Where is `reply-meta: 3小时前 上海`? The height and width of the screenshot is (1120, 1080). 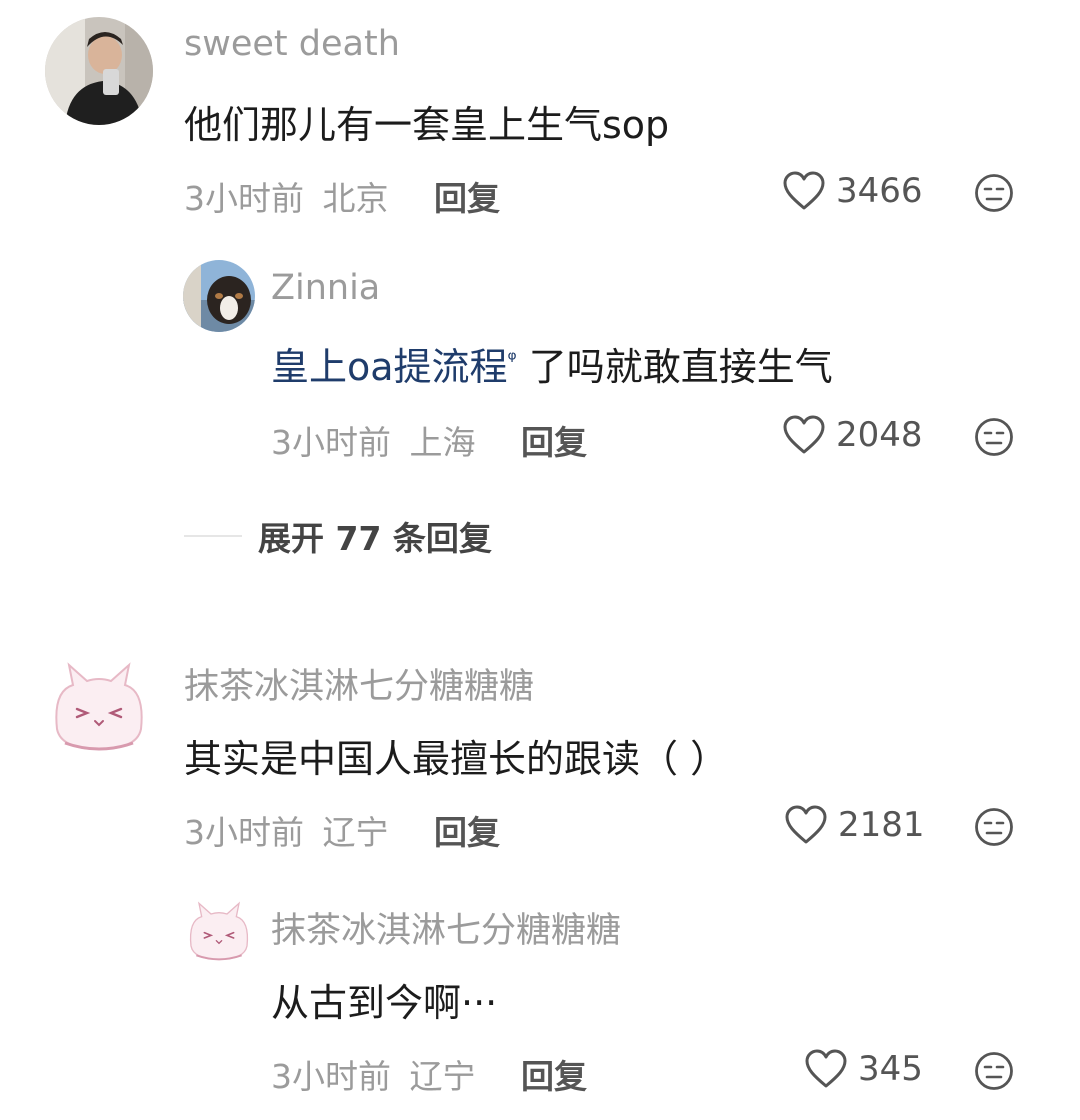 reply-meta: 3小时前 上海 is located at coordinates (373, 440).